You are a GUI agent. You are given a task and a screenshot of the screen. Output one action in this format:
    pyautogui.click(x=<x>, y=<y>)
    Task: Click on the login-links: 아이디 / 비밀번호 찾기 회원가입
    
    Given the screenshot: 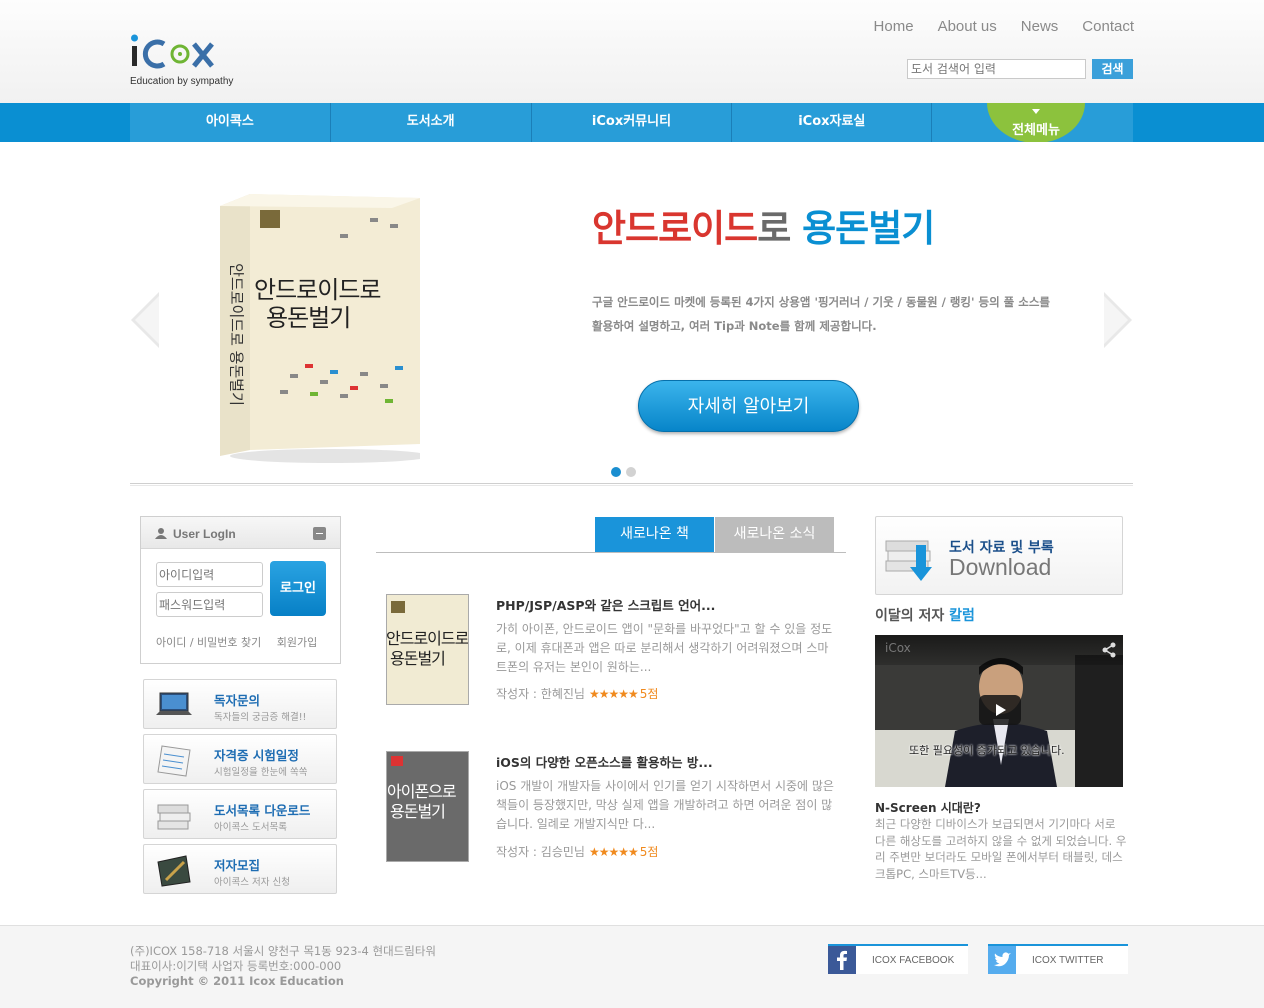 What is the action you would take?
    pyautogui.click(x=236, y=642)
    